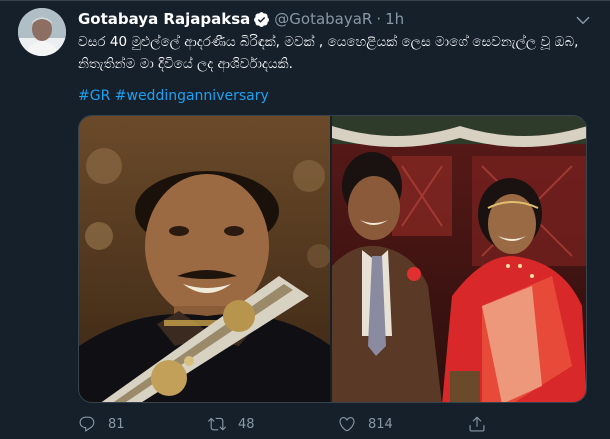 The width and height of the screenshot is (610, 439). I want to click on hashtags: #GR #weddinganniversary, so click(173, 96).